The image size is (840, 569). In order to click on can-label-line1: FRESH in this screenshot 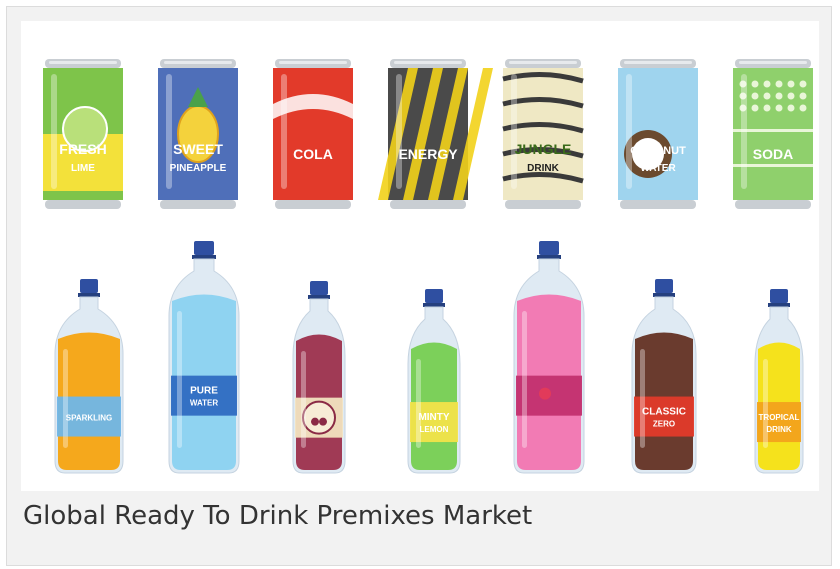, I will do `click(82, 149)`.